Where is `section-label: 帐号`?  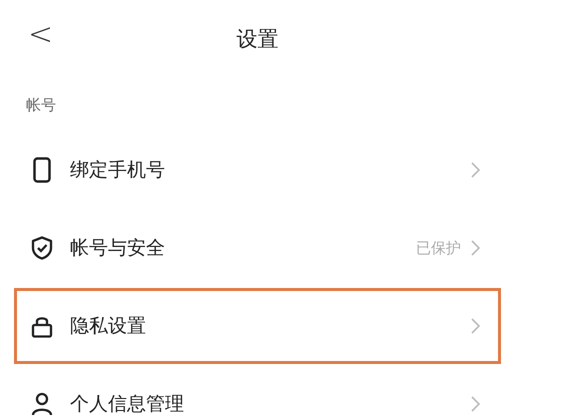
section-label: 帐号 is located at coordinates (41, 105).